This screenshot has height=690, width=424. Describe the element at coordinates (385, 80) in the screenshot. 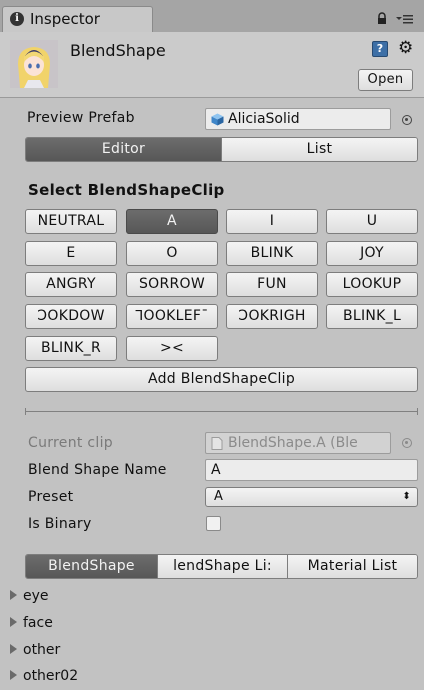

I see `open-button: Open` at that location.